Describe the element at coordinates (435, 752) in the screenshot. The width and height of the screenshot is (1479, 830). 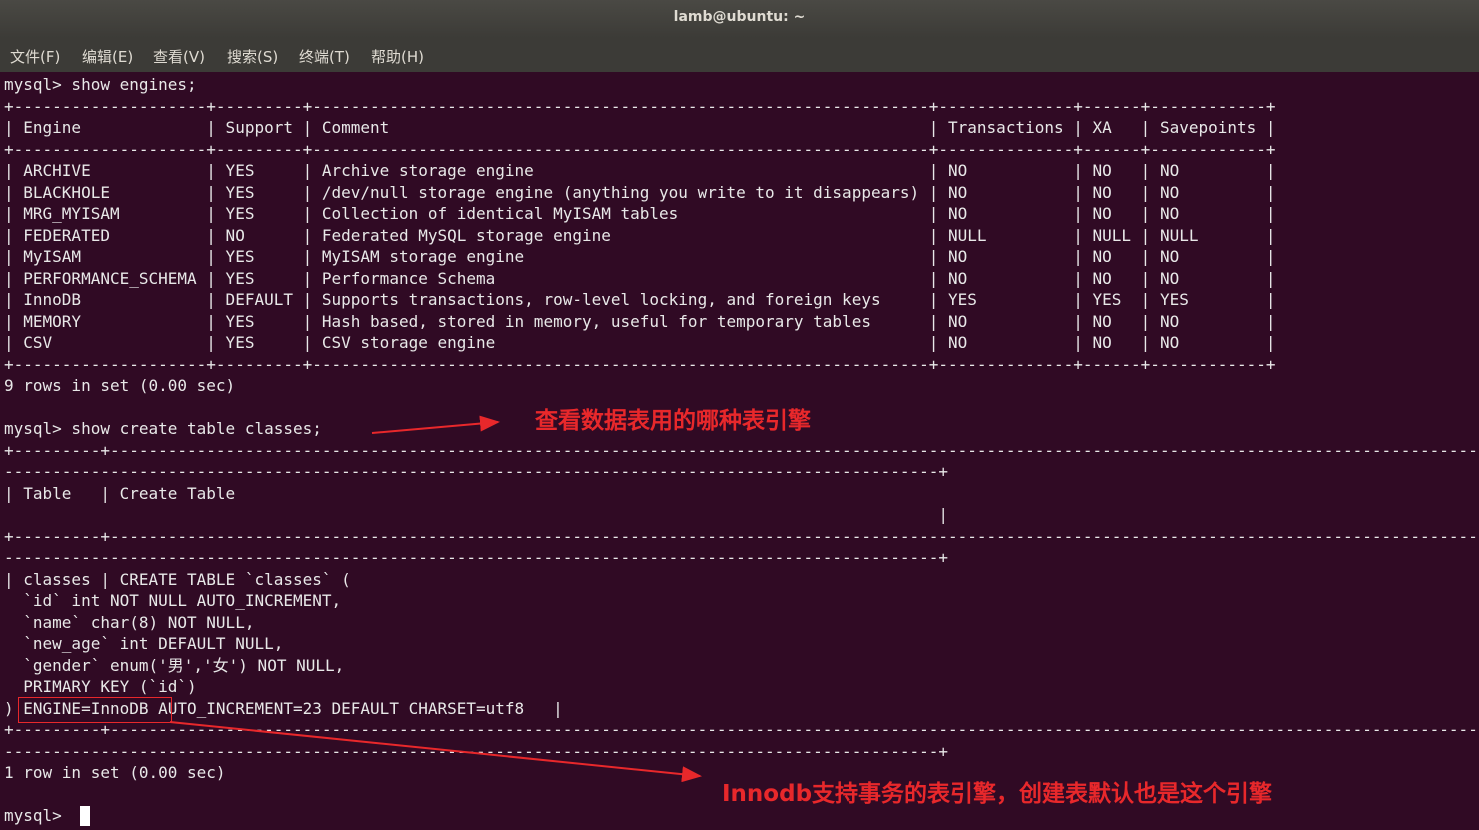
I see `arrow-to-innodb-note` at that location.